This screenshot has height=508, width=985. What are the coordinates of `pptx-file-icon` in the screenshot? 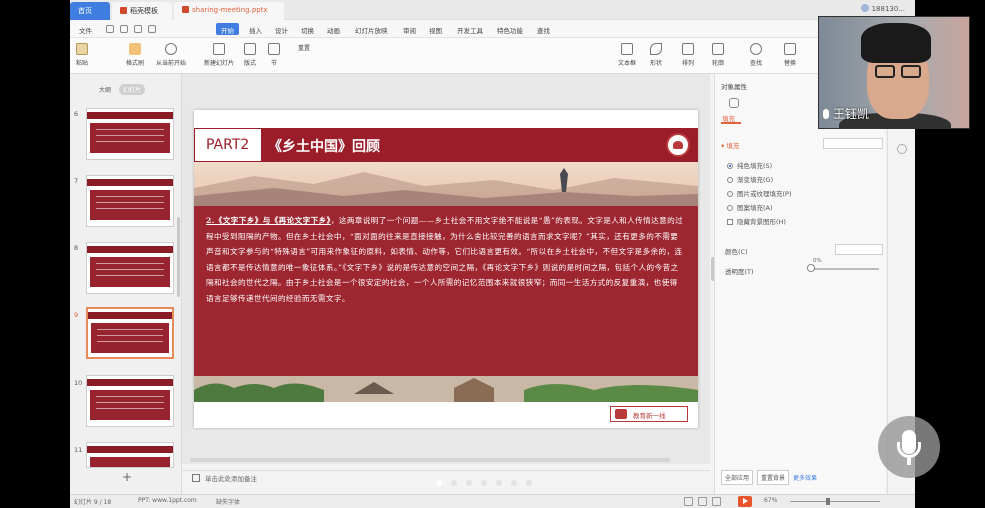 It's located at (185, 9).